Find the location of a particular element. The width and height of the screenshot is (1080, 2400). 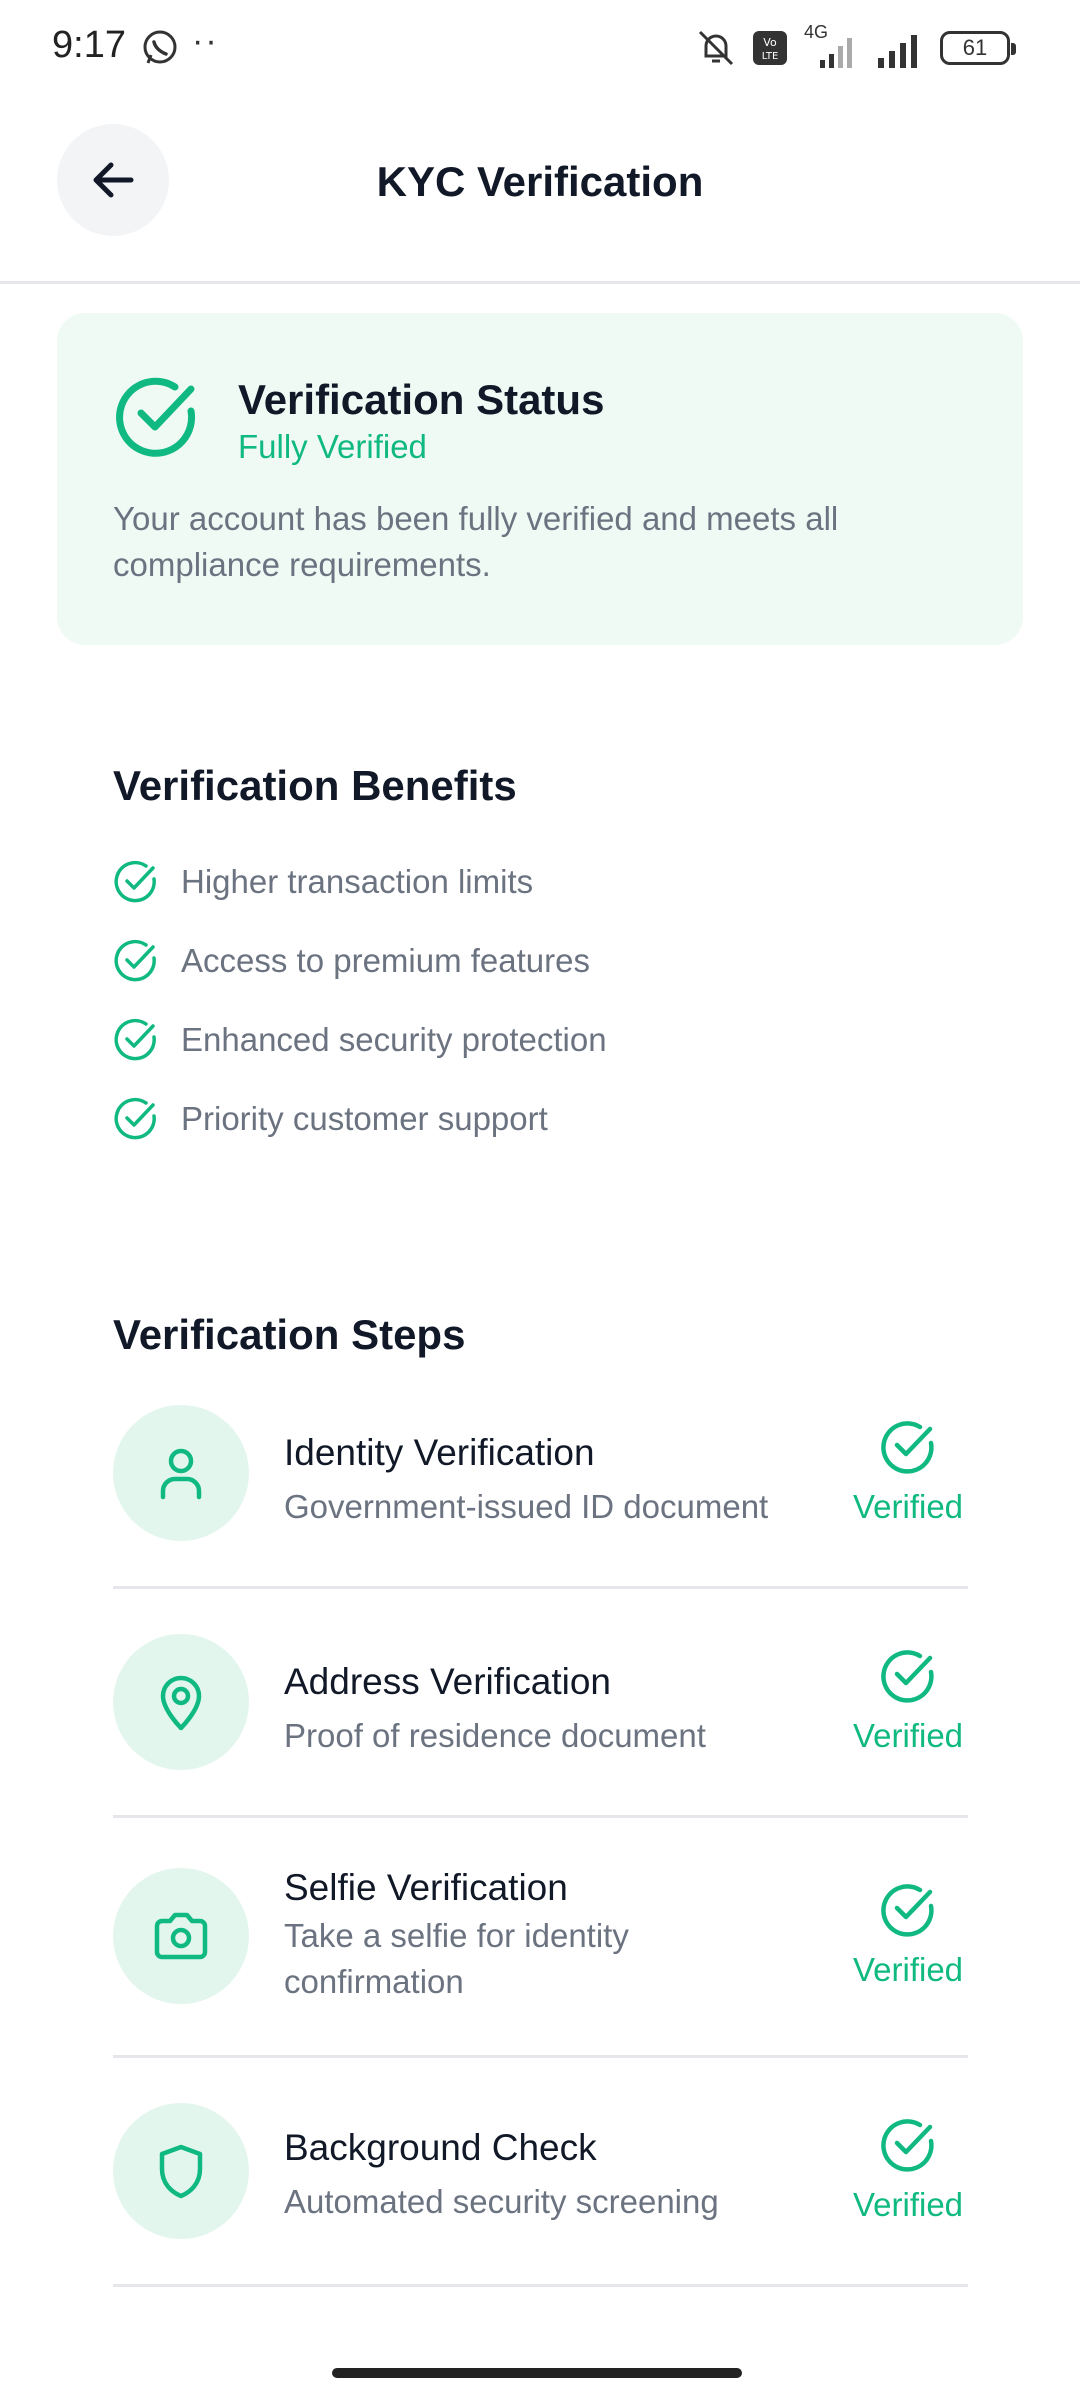

map-pin-icon is located at coordinates (181, 1703).